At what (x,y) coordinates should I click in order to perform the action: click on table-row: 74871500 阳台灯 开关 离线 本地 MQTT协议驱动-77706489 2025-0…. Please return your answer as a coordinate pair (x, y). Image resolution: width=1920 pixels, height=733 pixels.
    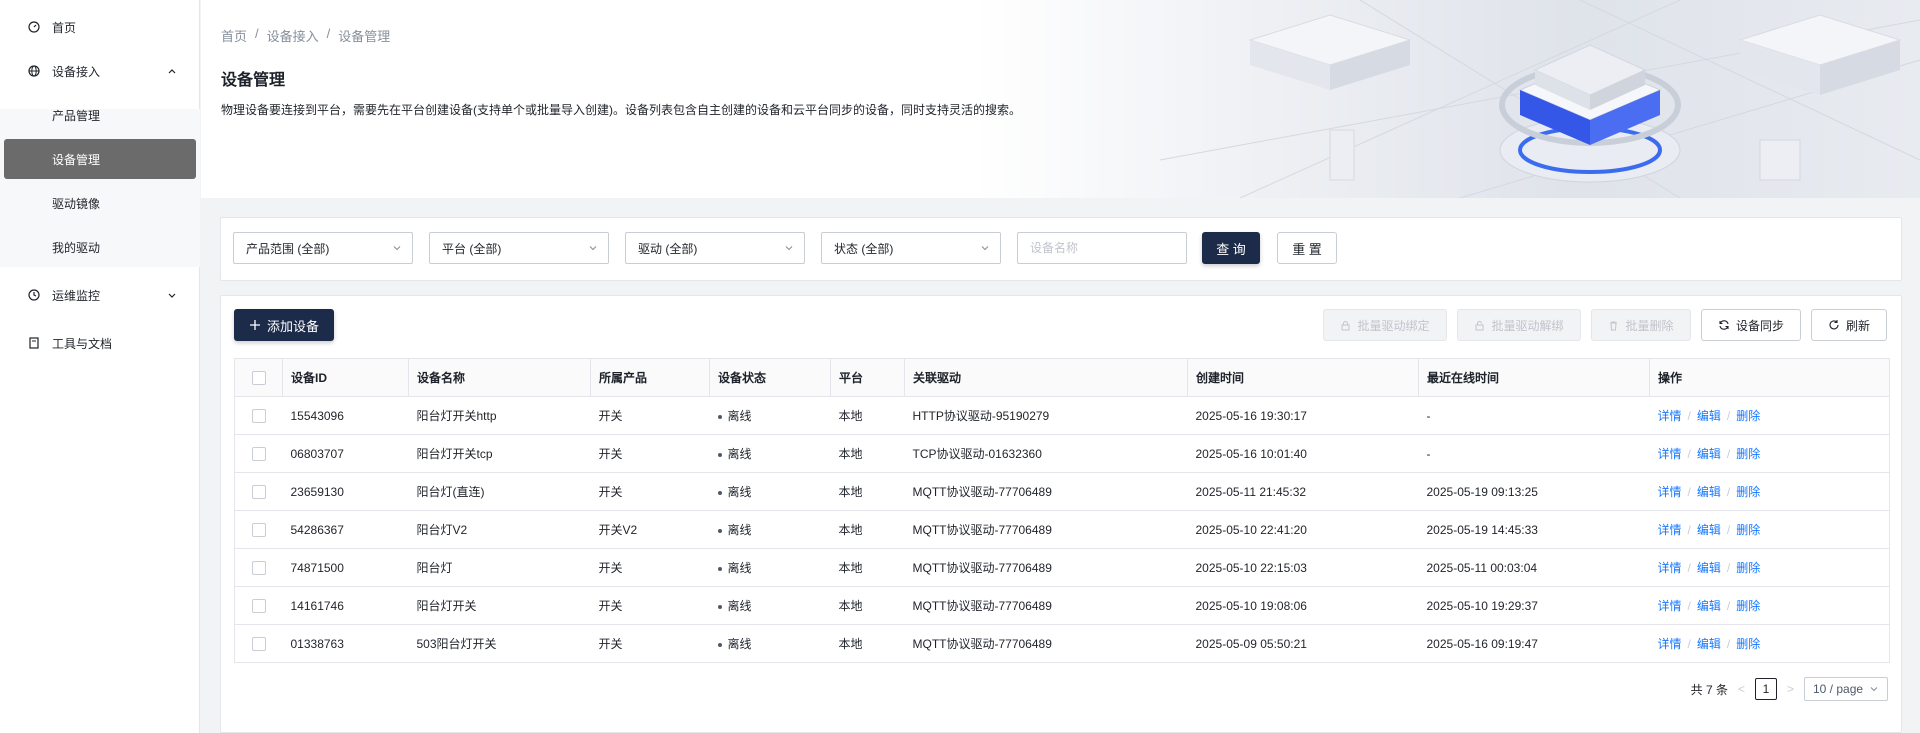
    Looking at the image, I should click on (1062, 567).